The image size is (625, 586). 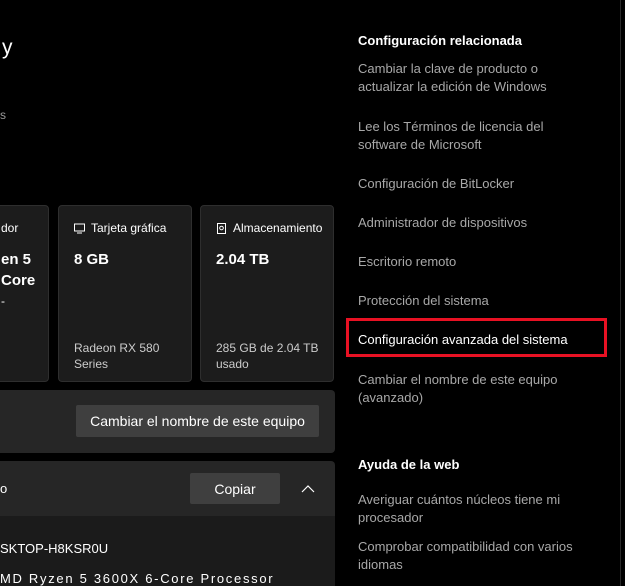 I want to click on gpu-sub-line: Series, so click(x=91, y=364).